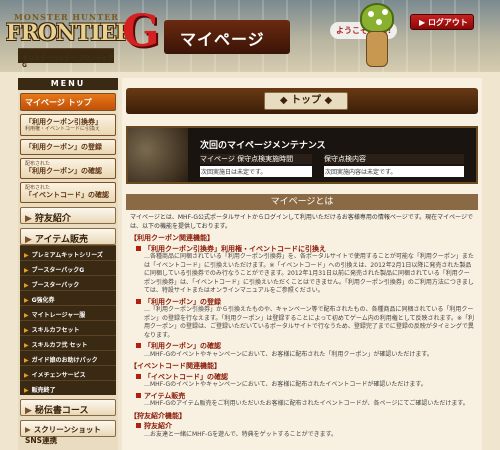  What do you see at coordinates (67, 255) in the screenshot?
I see `subitem-label: プレミアムキットシリーズ` at bounding box center [67, 255].